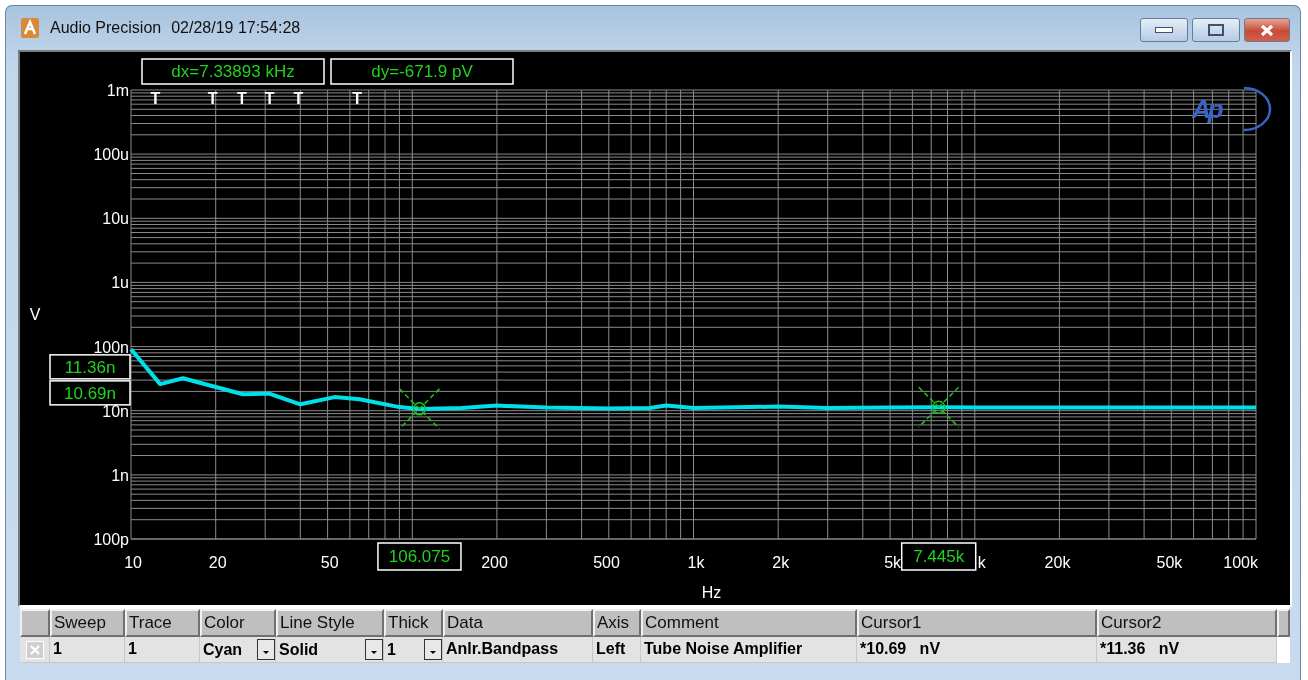 The width and height of the screenshot is (1308, 680). What do you see at coordinates (90, 367) in the screenshot?
I see `cursor-y-readout: 11.36n` at bounding box center [90, 367].